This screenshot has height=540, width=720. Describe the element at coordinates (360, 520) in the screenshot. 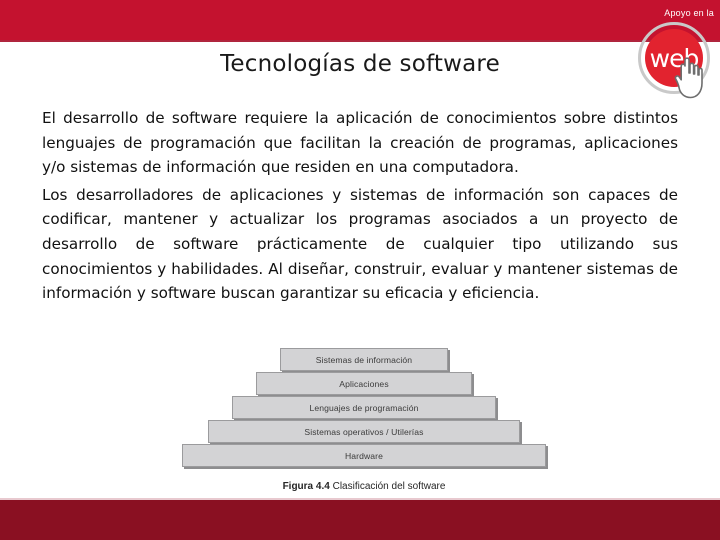

I see `bottom-bar` at that location.